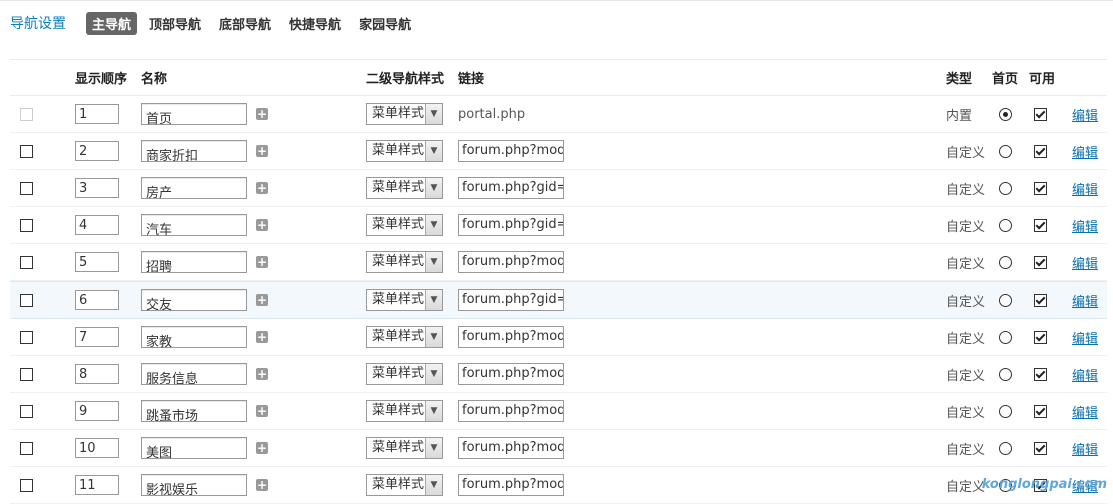 The width and height of the screenshot is (1113, 504). I want to click on tab-bottom-nav: 底部导航, so click(245, 23).